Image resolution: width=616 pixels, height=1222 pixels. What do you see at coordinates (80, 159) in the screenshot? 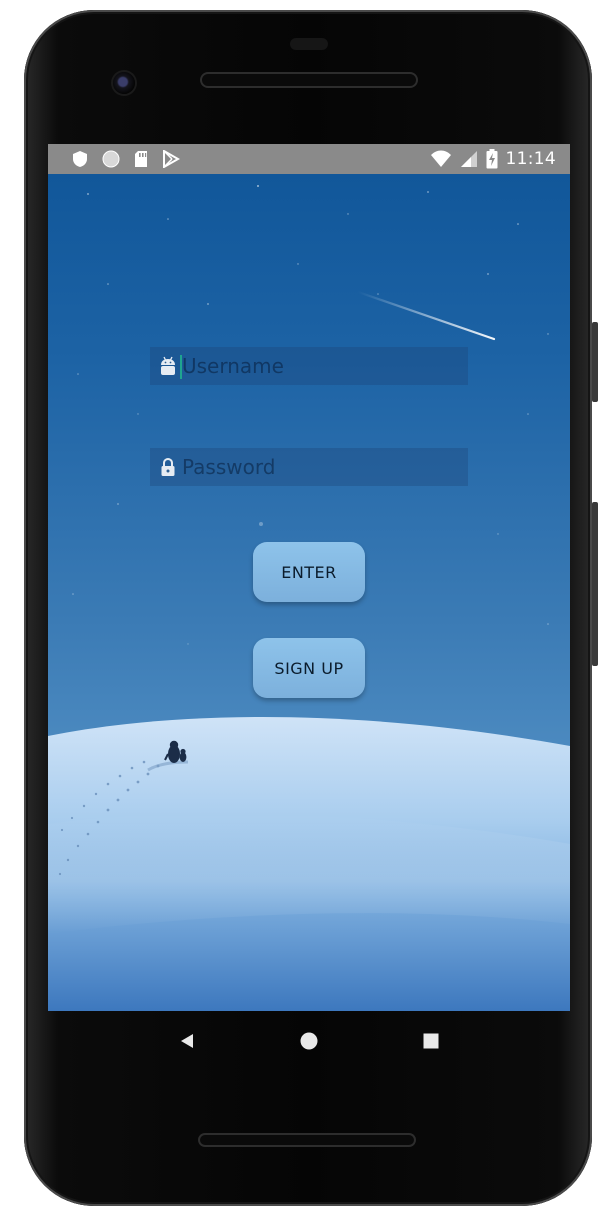
I see `shield-icon` at bounding box center [80, 159].